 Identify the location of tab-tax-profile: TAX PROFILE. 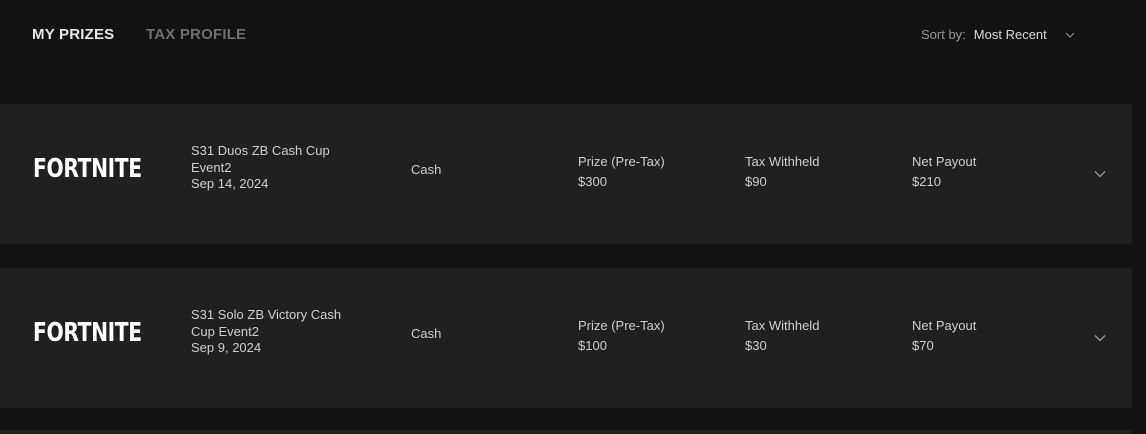
(196, 34).